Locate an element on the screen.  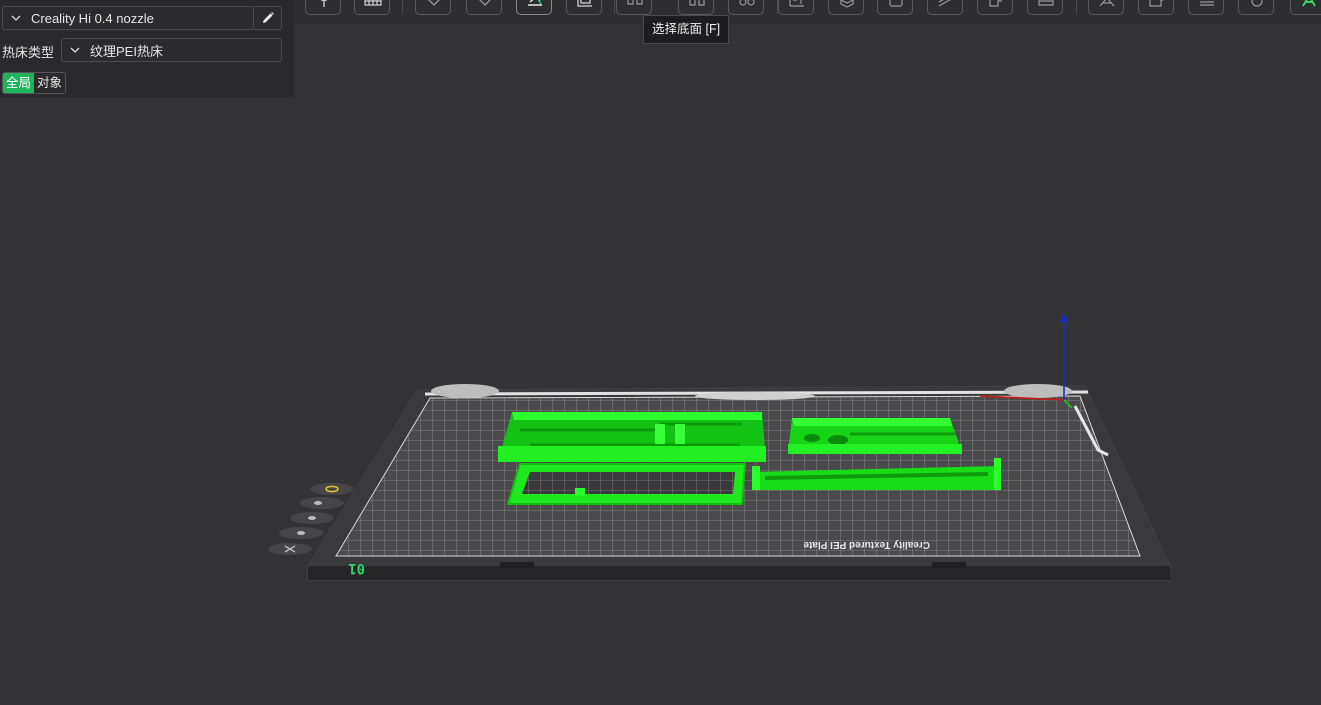
orbit-button is located at coordinates (312, 518).